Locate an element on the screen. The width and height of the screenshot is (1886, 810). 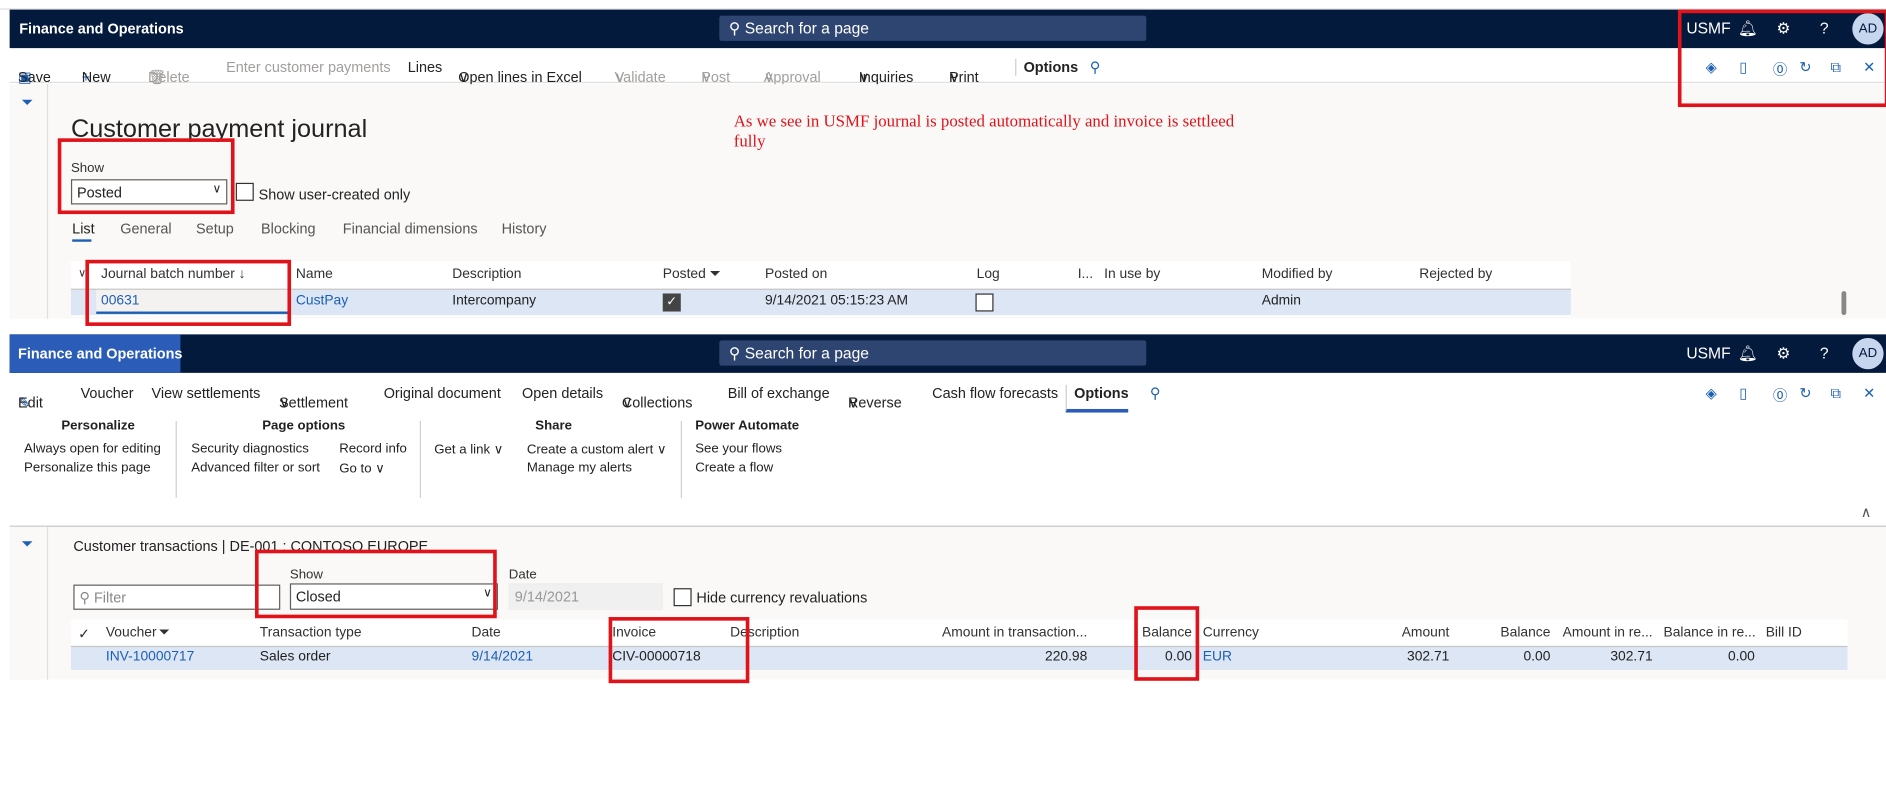
table-cell: EUR is located at coordinates (1247, 657).